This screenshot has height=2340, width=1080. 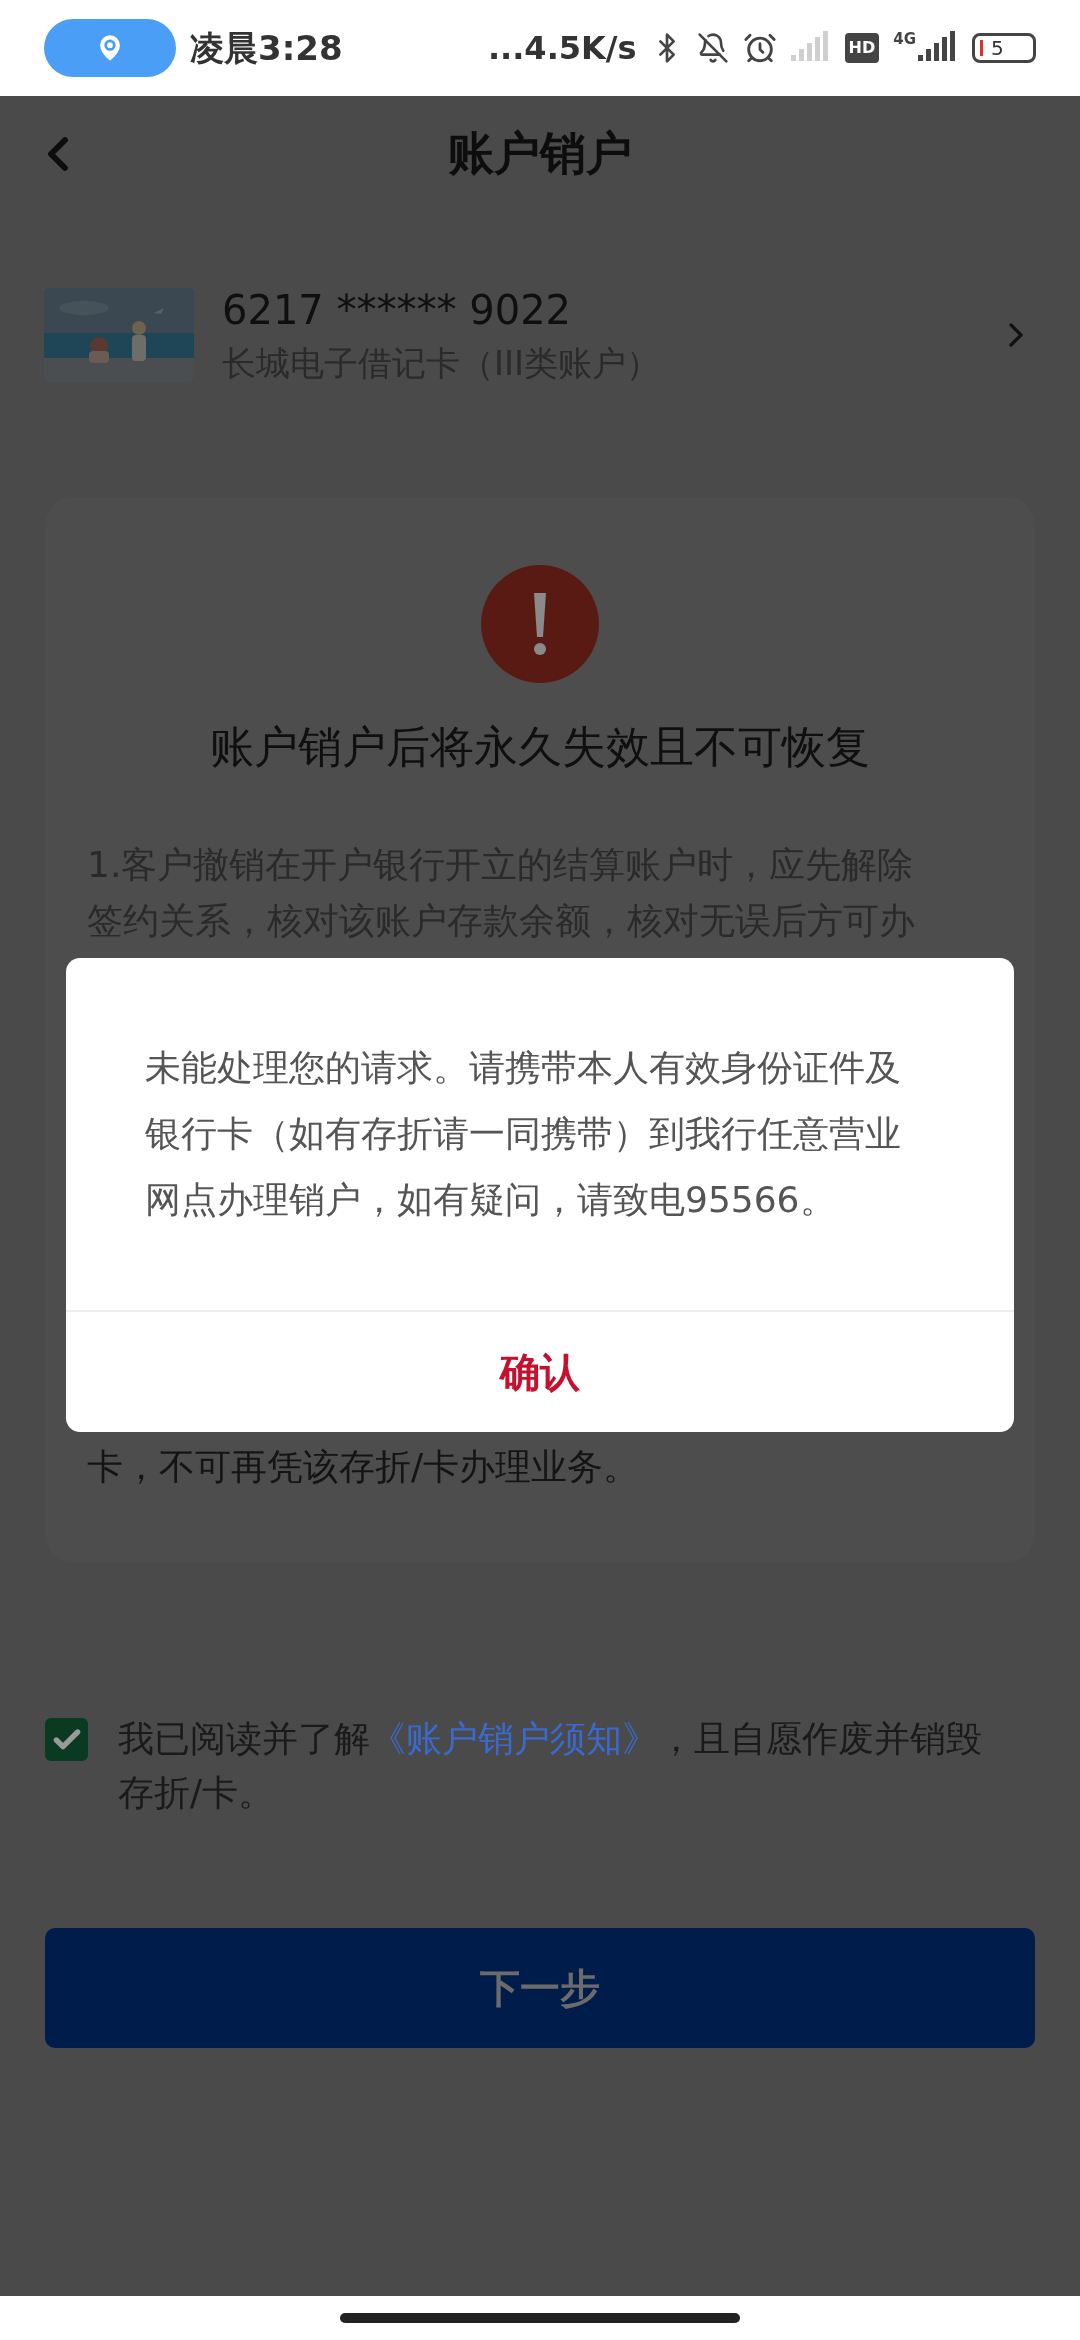 I want to click on dialog-message: 未能处理您的请求。请携带本人有效身份证件及银行卡（如有存折请一同携带）到我行任意营业网点办理销户，如有疑问，请致电95566。, so click(x=523, y=1134).